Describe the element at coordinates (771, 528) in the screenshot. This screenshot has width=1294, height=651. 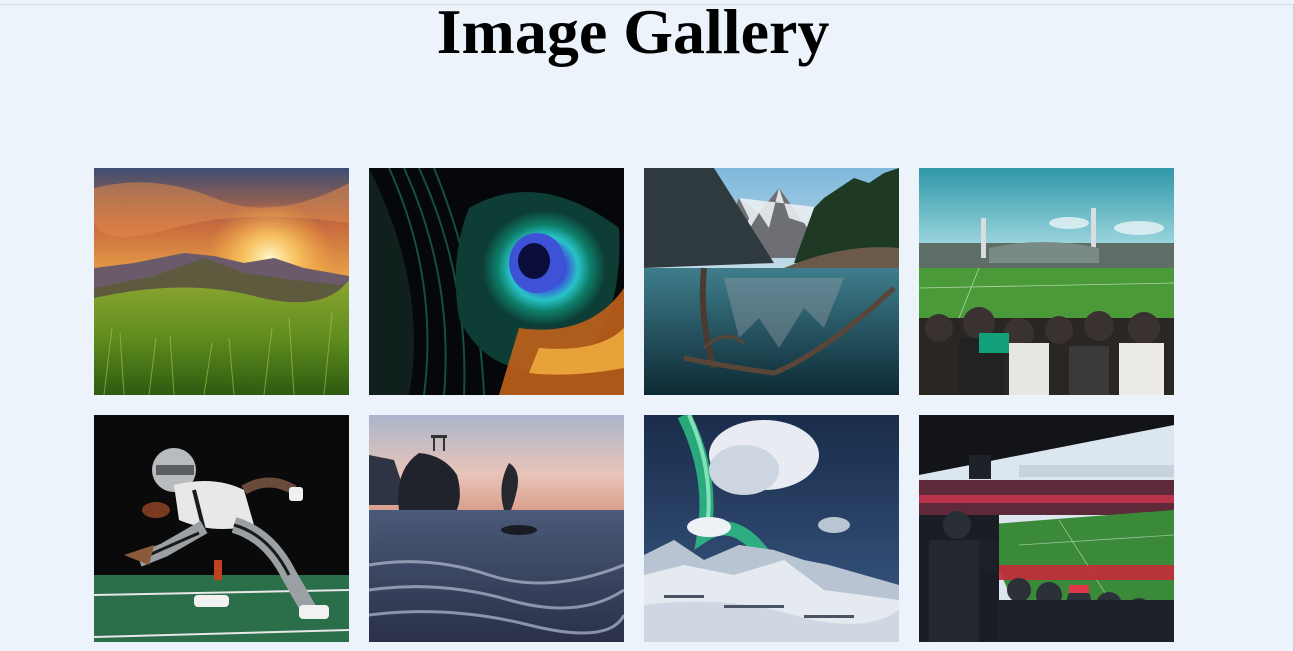
I see `gallery-image-aurora-snowy-mountains` at that location.